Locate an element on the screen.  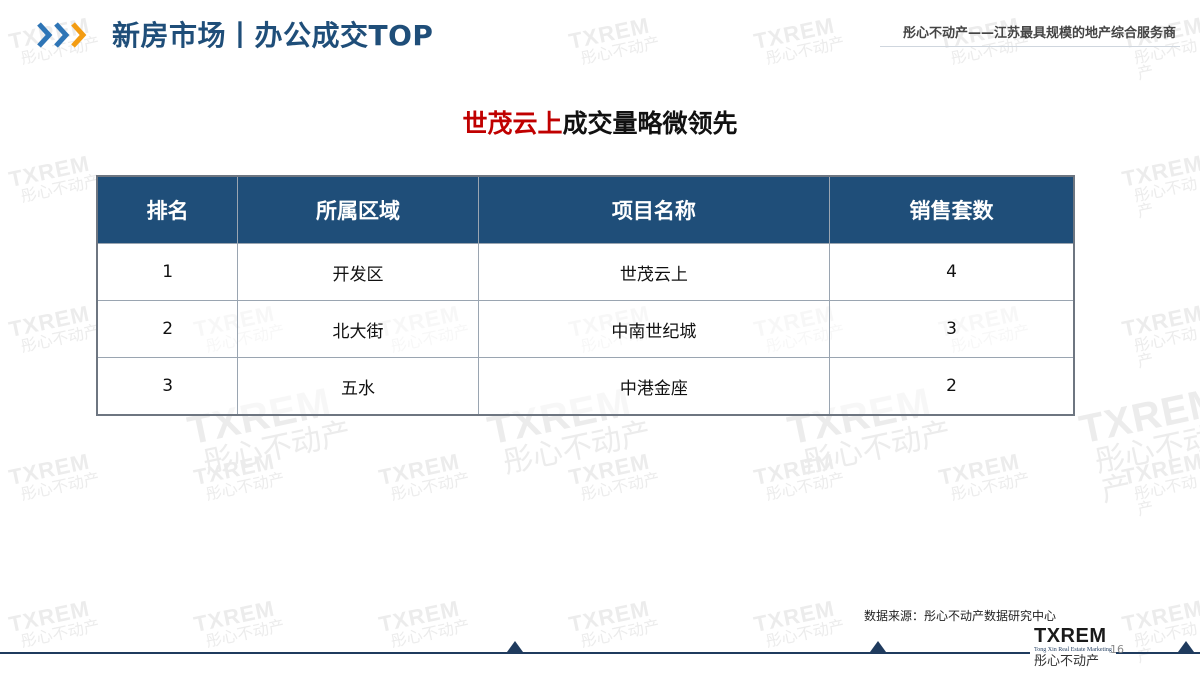
slide-header: 新房市场丨办公成交TOP 彤心不动产——江苏最具规模的地产综合服务商 is located at coordinates (600, 35).